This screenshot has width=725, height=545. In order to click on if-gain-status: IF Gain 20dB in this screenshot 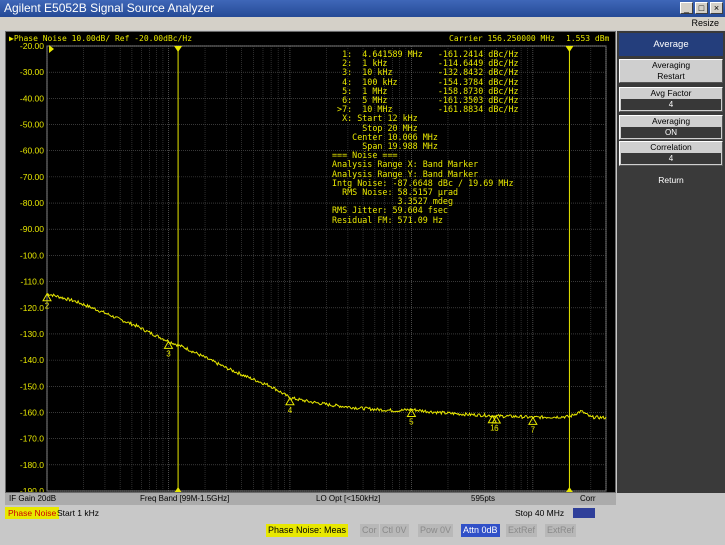, I will do `click(32, 499)`.